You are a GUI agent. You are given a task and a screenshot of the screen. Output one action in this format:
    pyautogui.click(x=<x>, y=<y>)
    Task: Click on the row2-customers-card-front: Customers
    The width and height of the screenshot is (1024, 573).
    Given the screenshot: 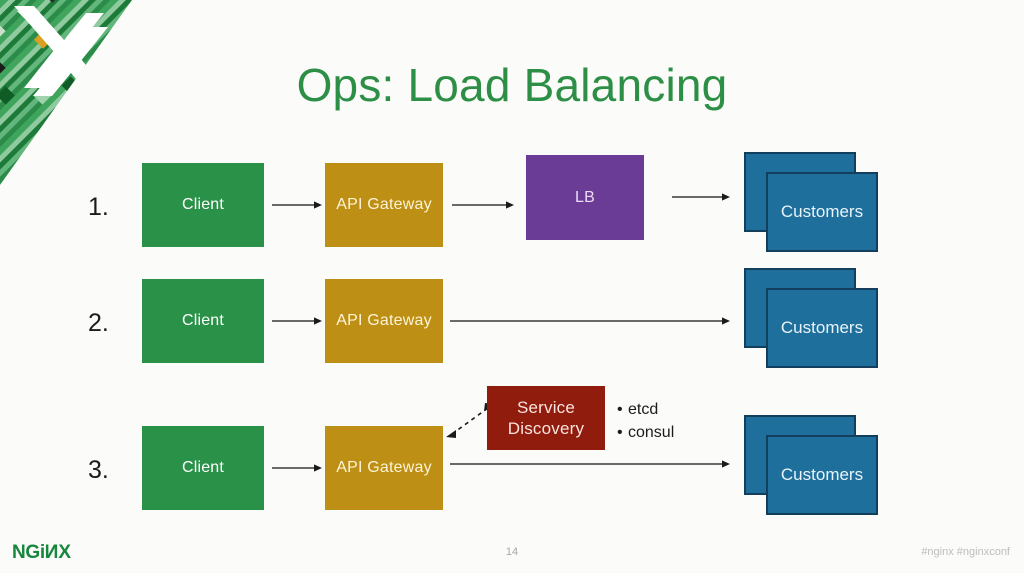 What is the action you would take?
    pyautogui.click(x=822, y=328)
    